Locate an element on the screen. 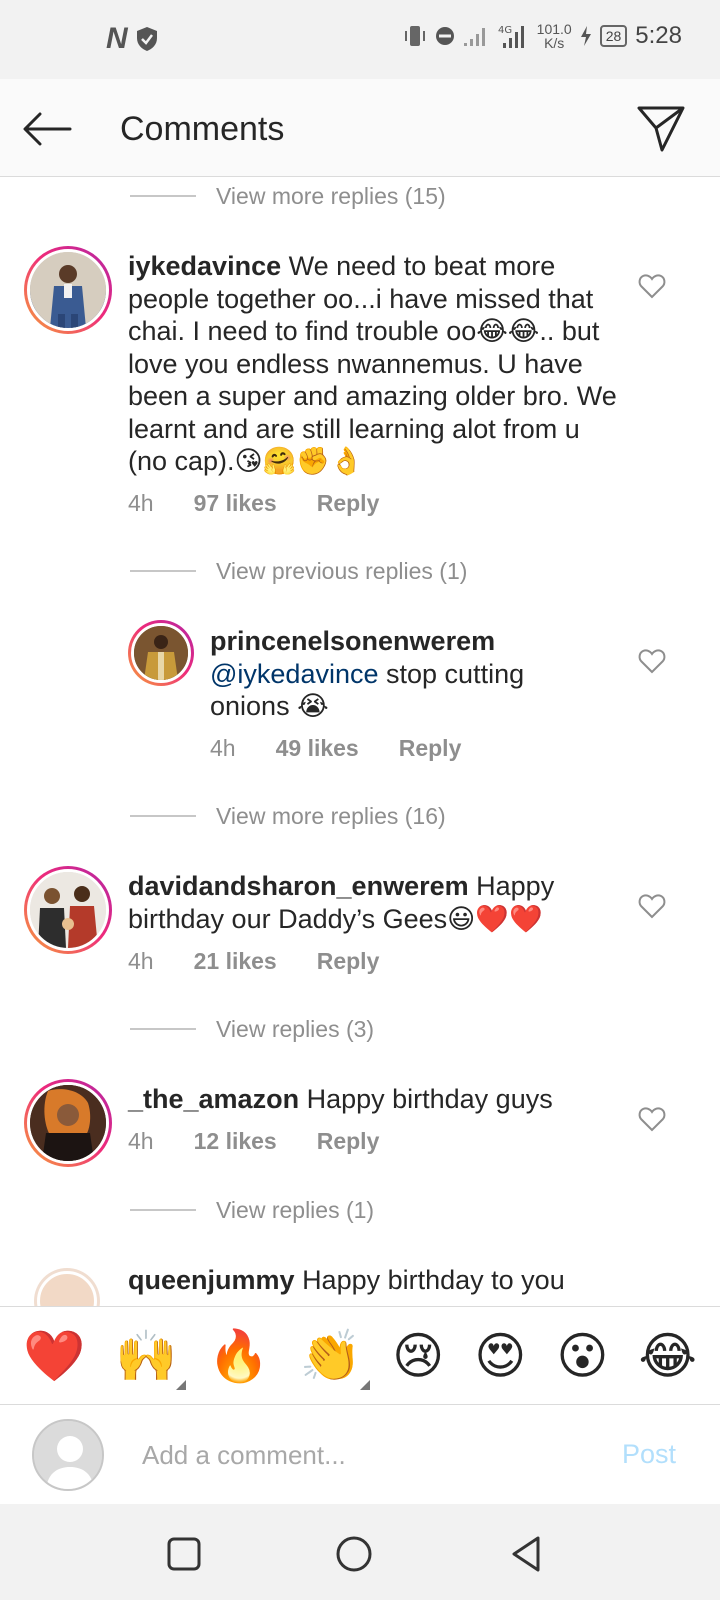  network-speed: 101.0 K/s is located at coordinates (554, 36).